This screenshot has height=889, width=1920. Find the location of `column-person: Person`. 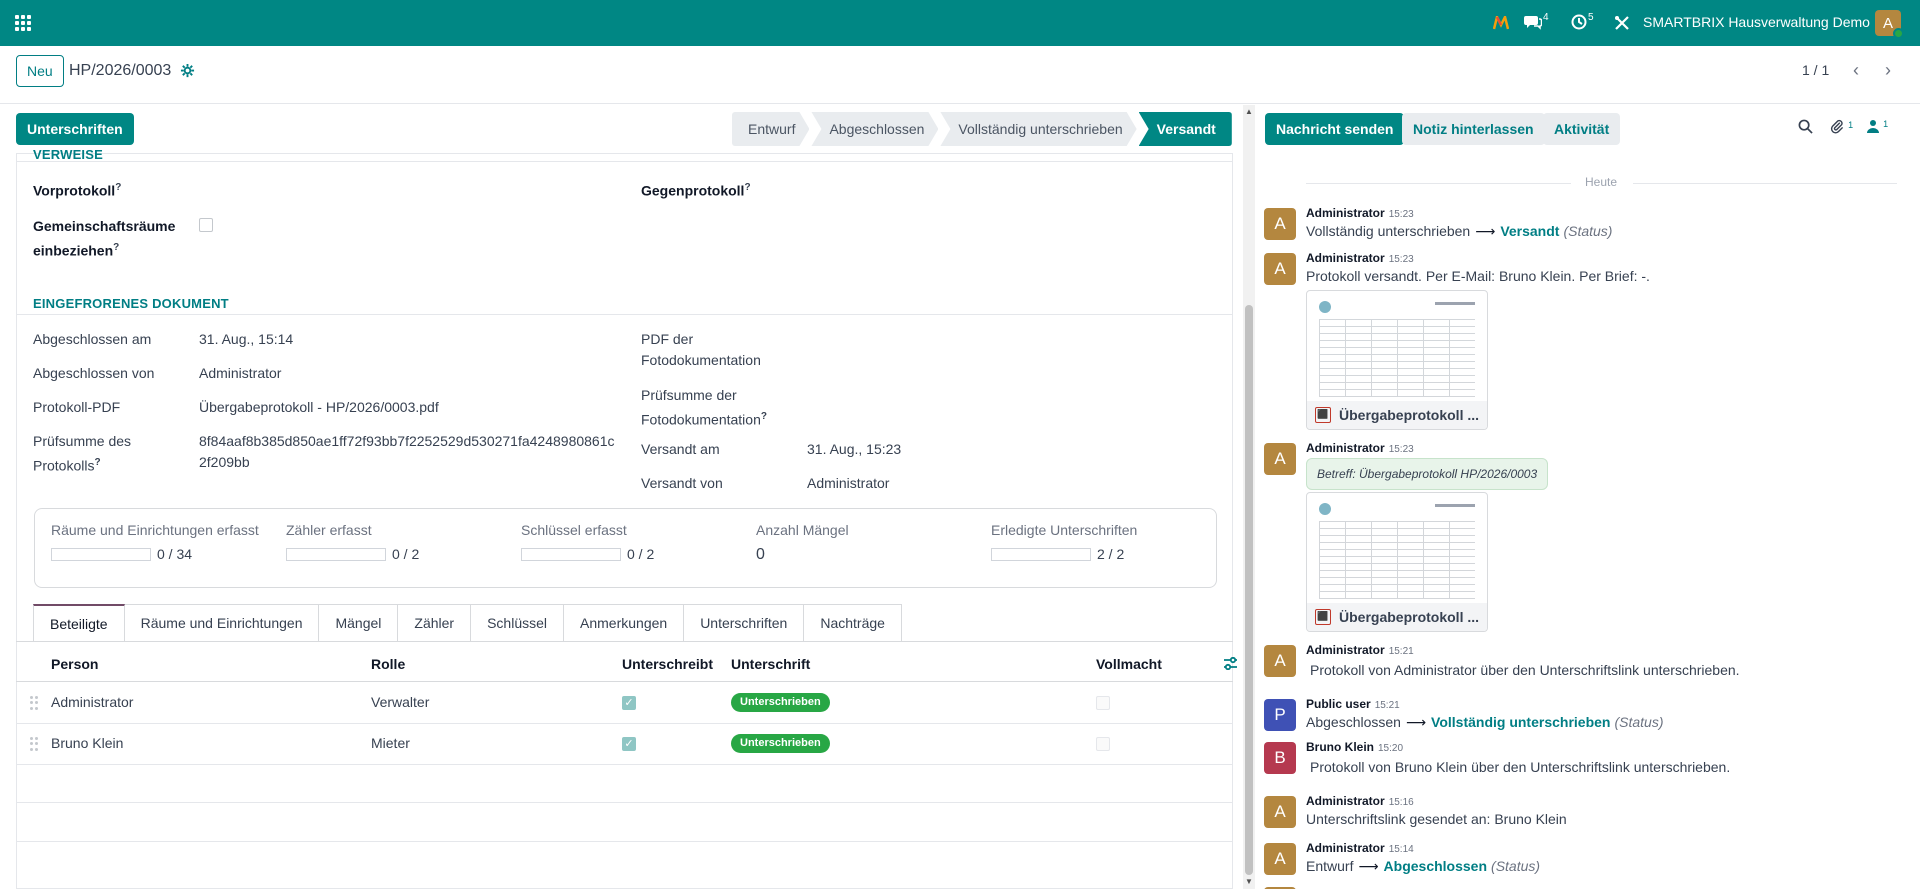

column-person: Person is located at coordinates (74, 664).